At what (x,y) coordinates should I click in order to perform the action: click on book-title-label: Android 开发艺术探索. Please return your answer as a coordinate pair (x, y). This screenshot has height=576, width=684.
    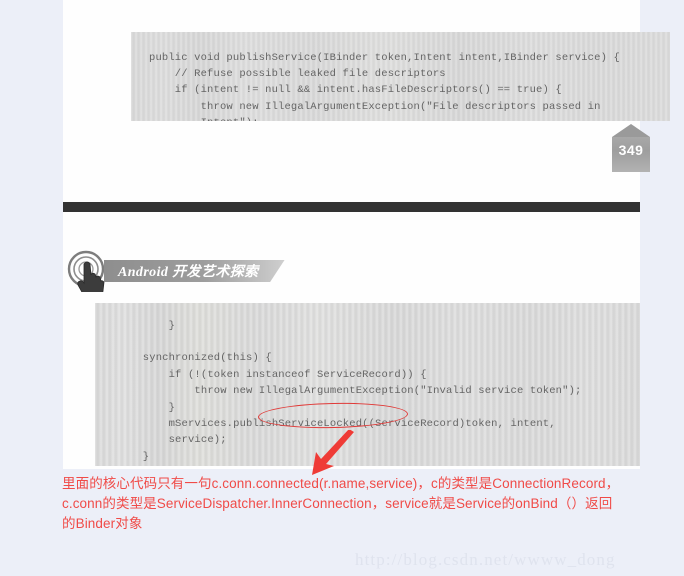
    Looking at the image, I should click on (188, 272).